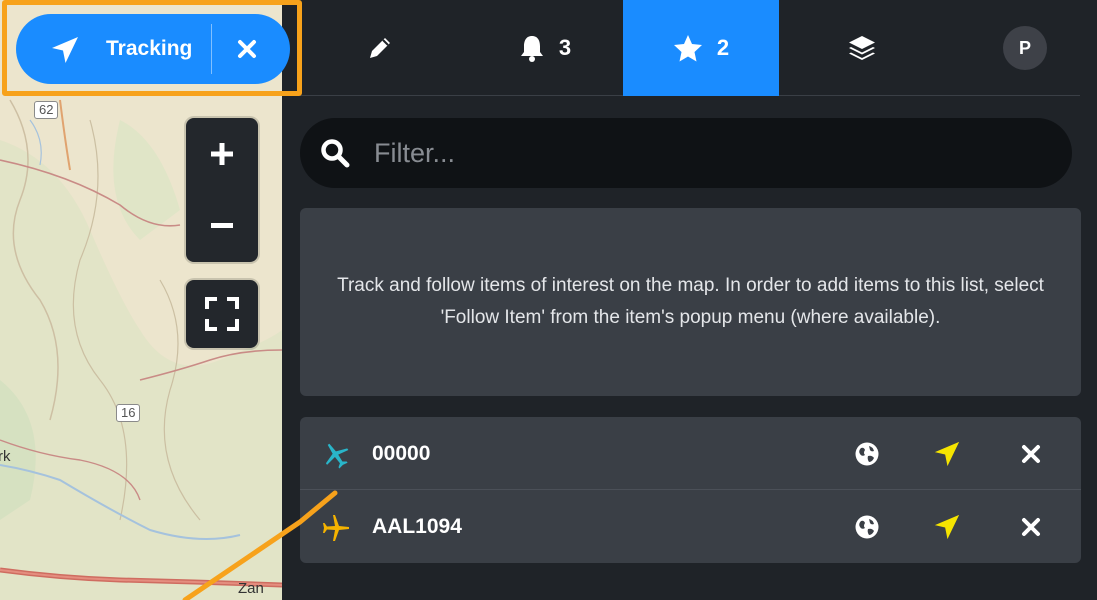  Describe the element at coordinates (5, 456) in the screenshot. I see `map-place-label: rk` at that location.